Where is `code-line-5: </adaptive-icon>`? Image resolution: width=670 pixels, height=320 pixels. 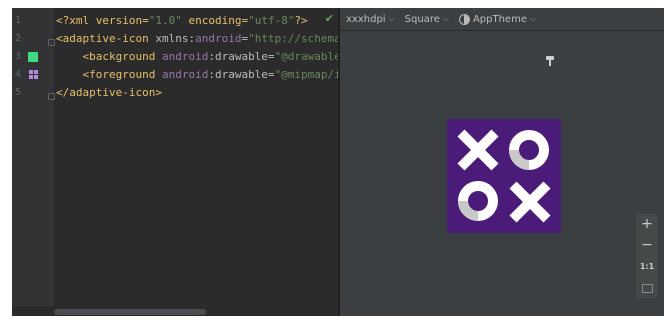 code-line-5: </adaptive-icon> is located at coordinates (197, 93).